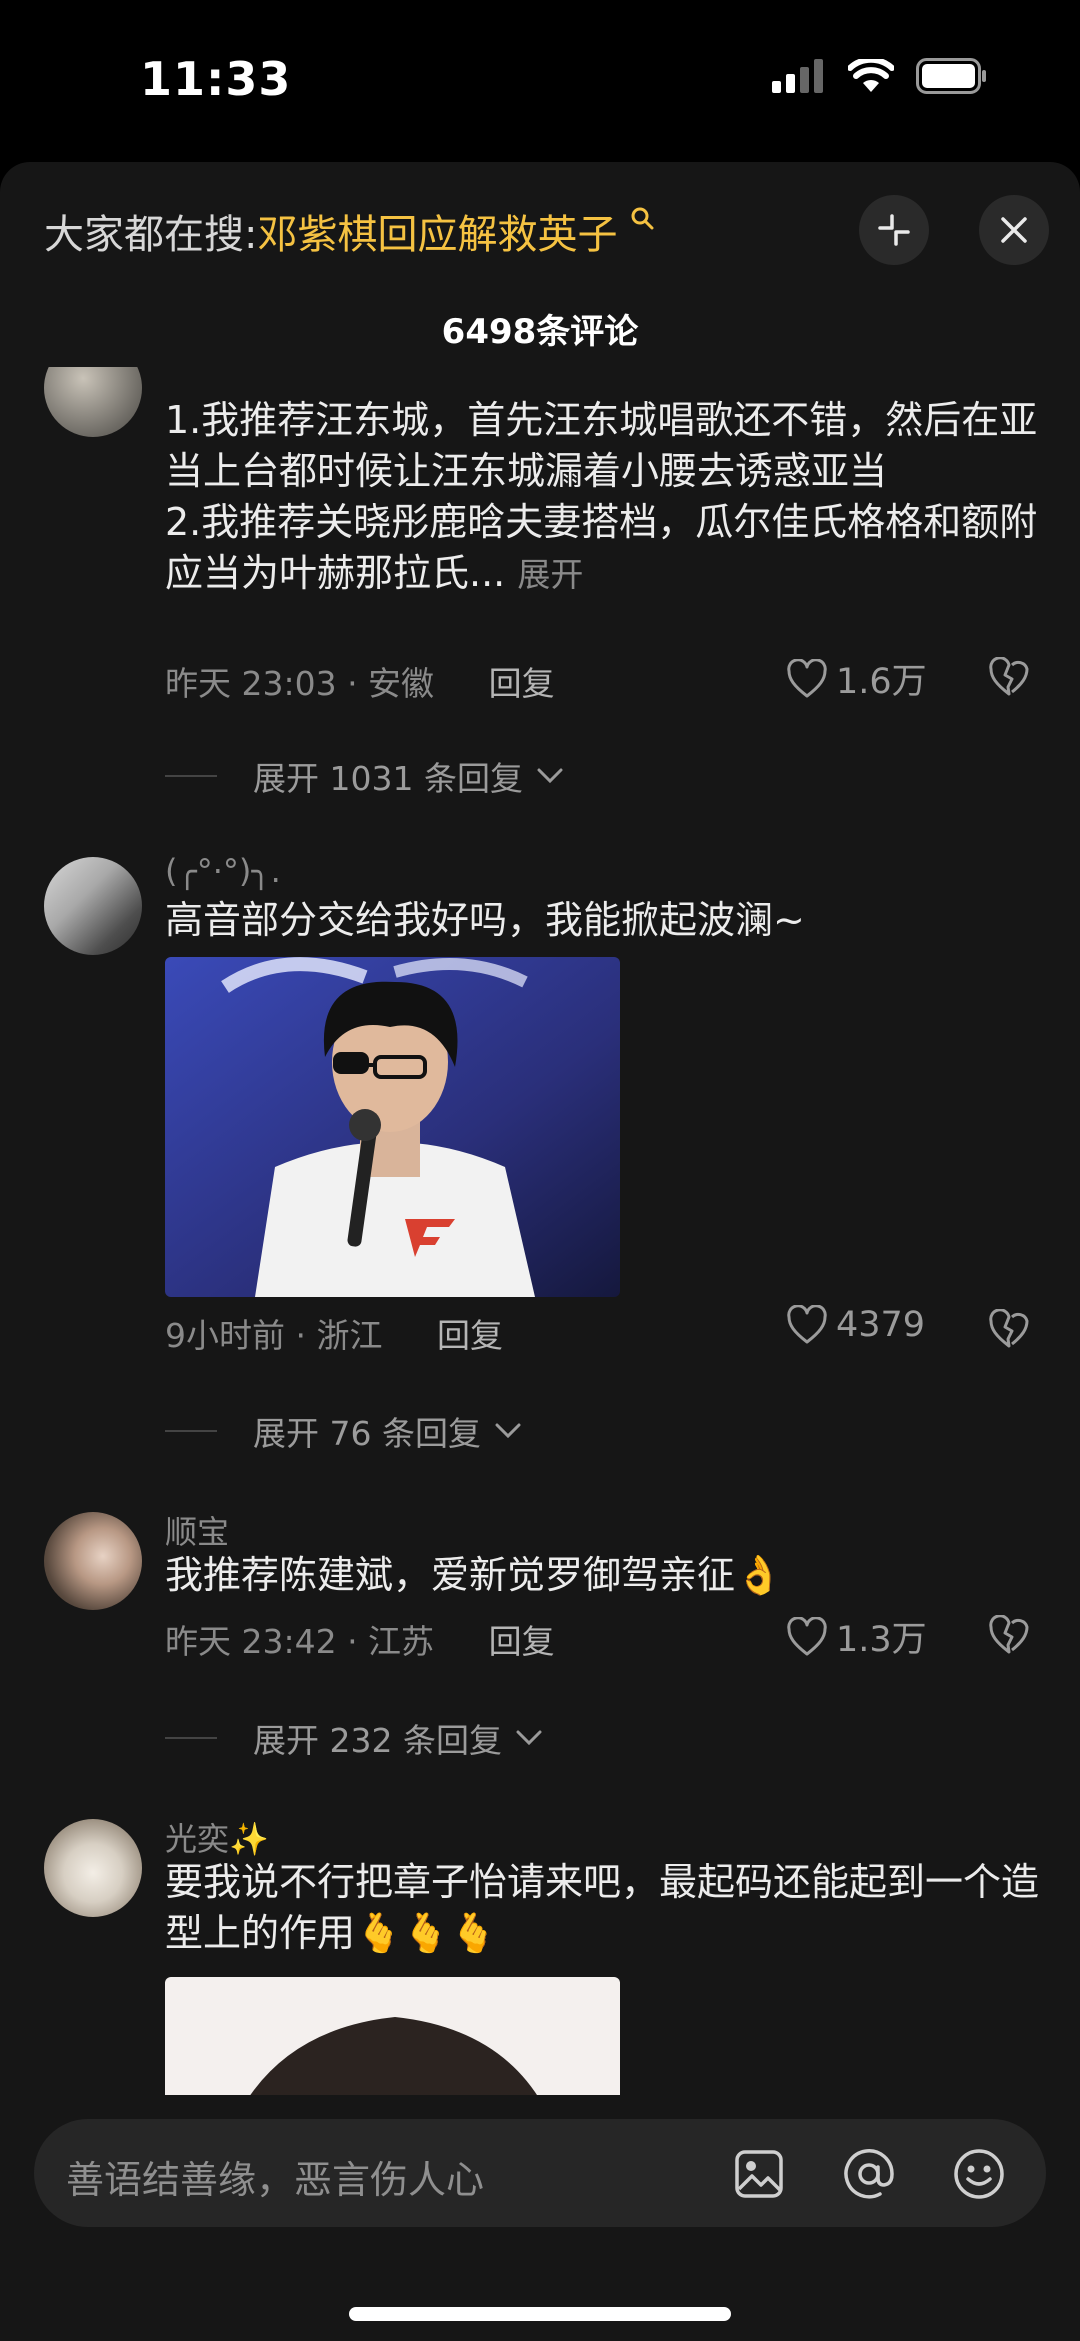  I want to click on like-count: 1.6万, so click(881, 682).